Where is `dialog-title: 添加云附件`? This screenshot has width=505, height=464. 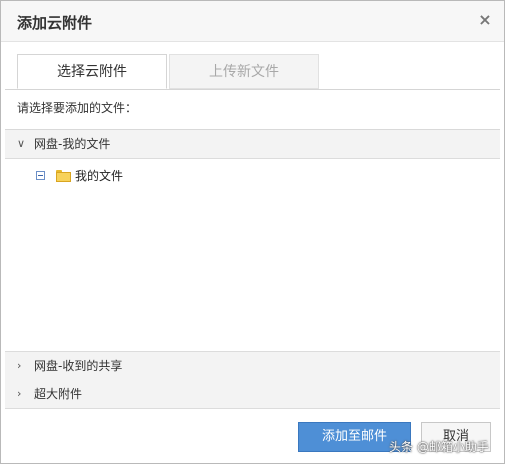 dialog-title: 添加云附件 is located at coordinates (55, 23).